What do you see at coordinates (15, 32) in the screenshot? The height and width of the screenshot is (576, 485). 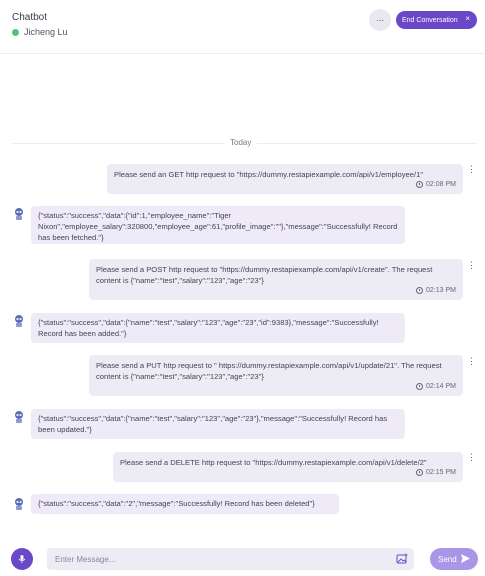 I see `online-status-icon` at bounding box center [15, 32].